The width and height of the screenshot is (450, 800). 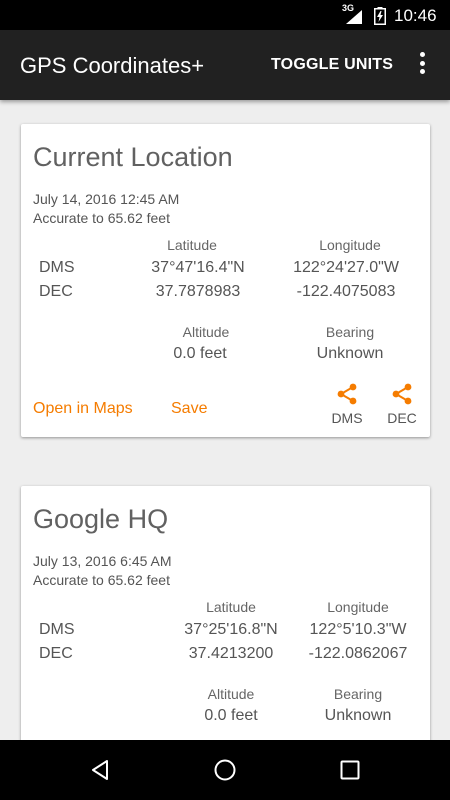 I want to click on home-icon, so click(x=225, y=770).